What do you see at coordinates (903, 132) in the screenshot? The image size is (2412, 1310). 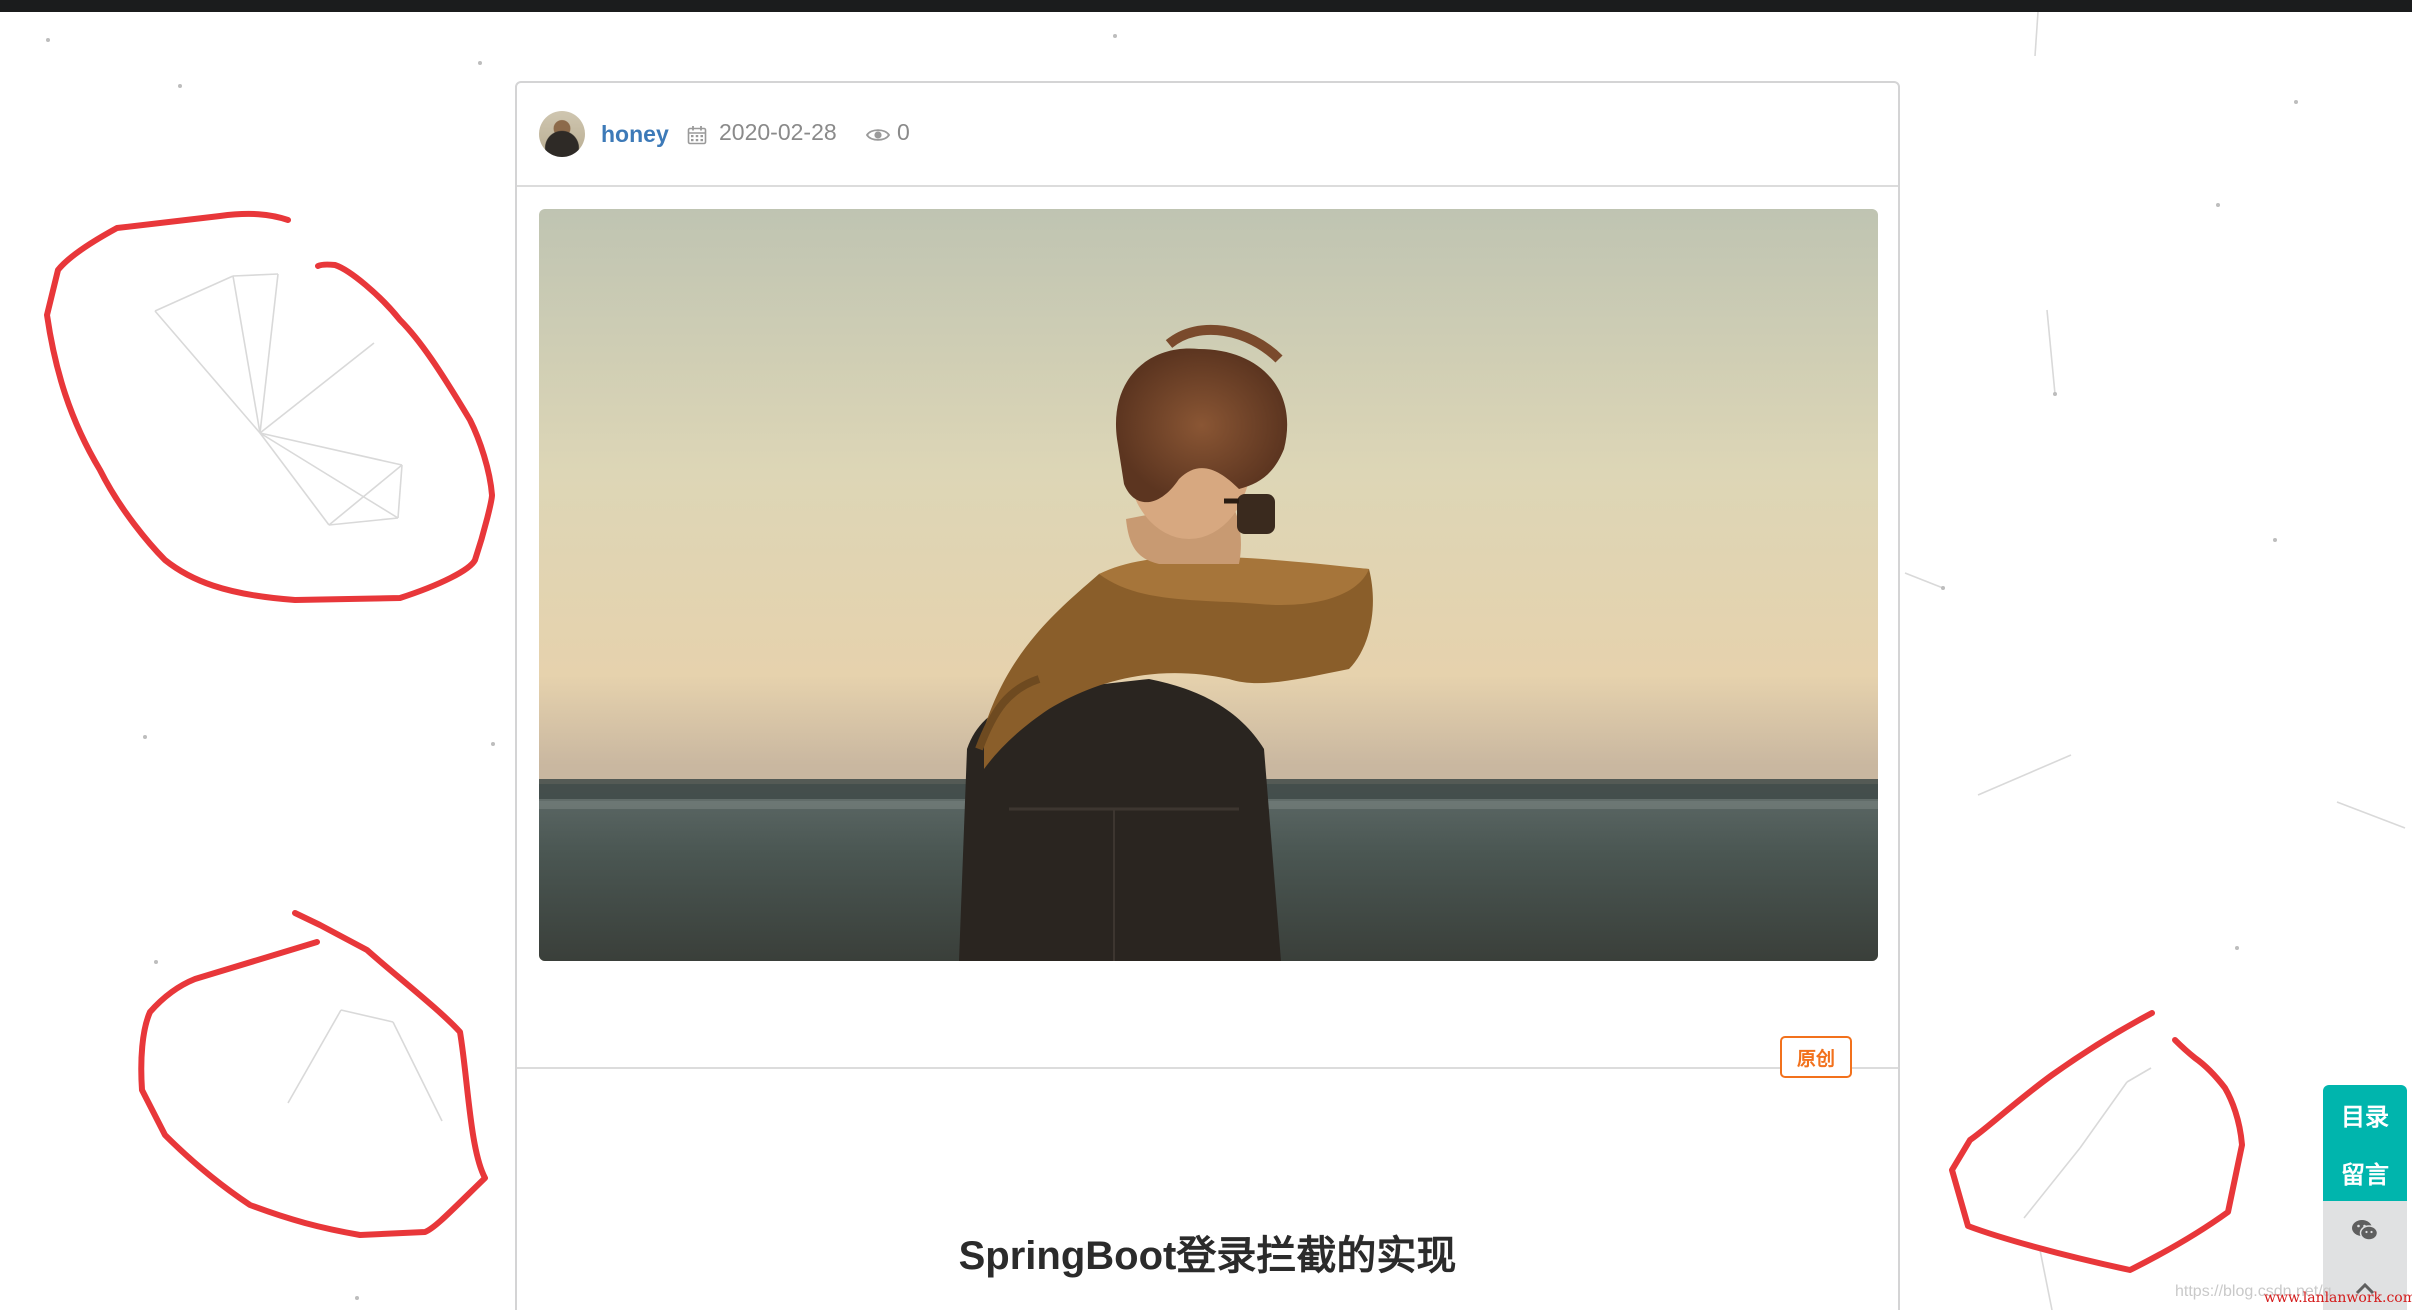 I see `view-count: 0` at bounding box center [903, 132].